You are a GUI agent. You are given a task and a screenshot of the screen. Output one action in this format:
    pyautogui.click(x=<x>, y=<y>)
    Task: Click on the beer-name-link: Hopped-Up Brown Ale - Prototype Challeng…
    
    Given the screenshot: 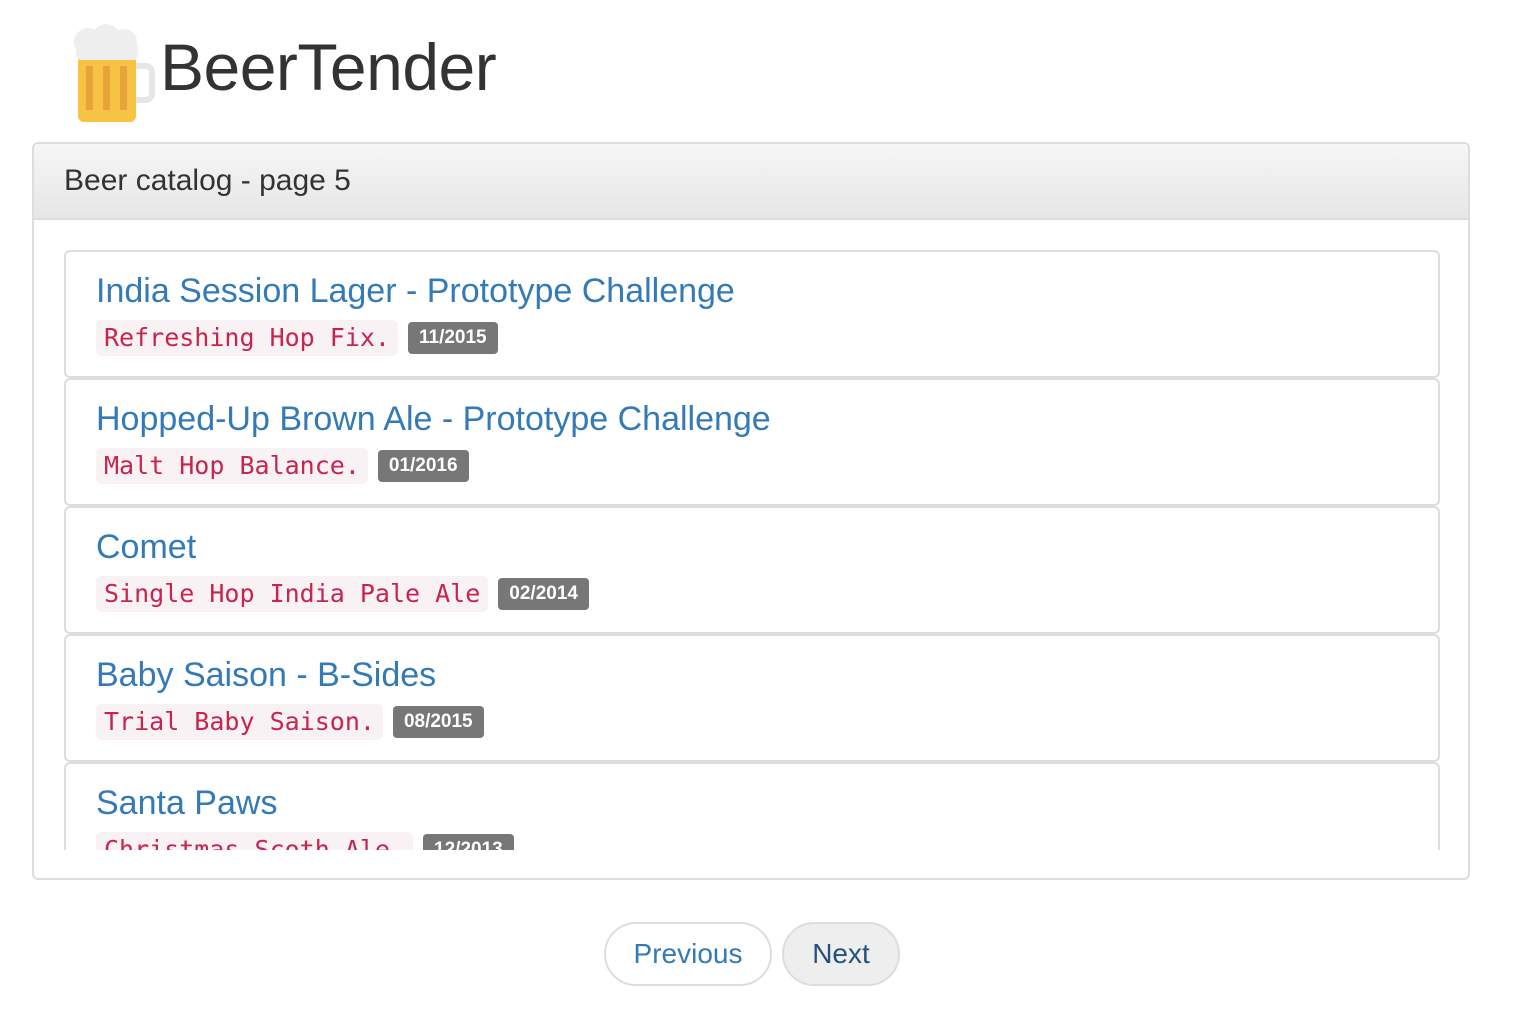 What is the action you would take?
    pyautogui.click(x=767, y=419)
    